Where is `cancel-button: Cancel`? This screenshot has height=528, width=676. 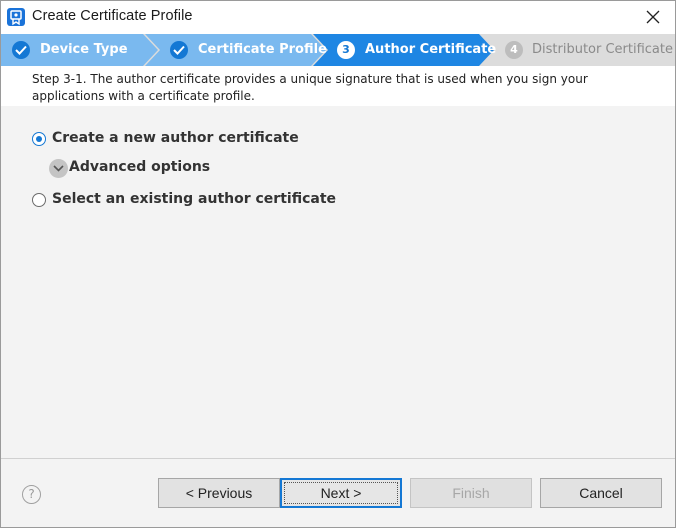 cancel-button: Cancel is located at coordinates (601, 493).